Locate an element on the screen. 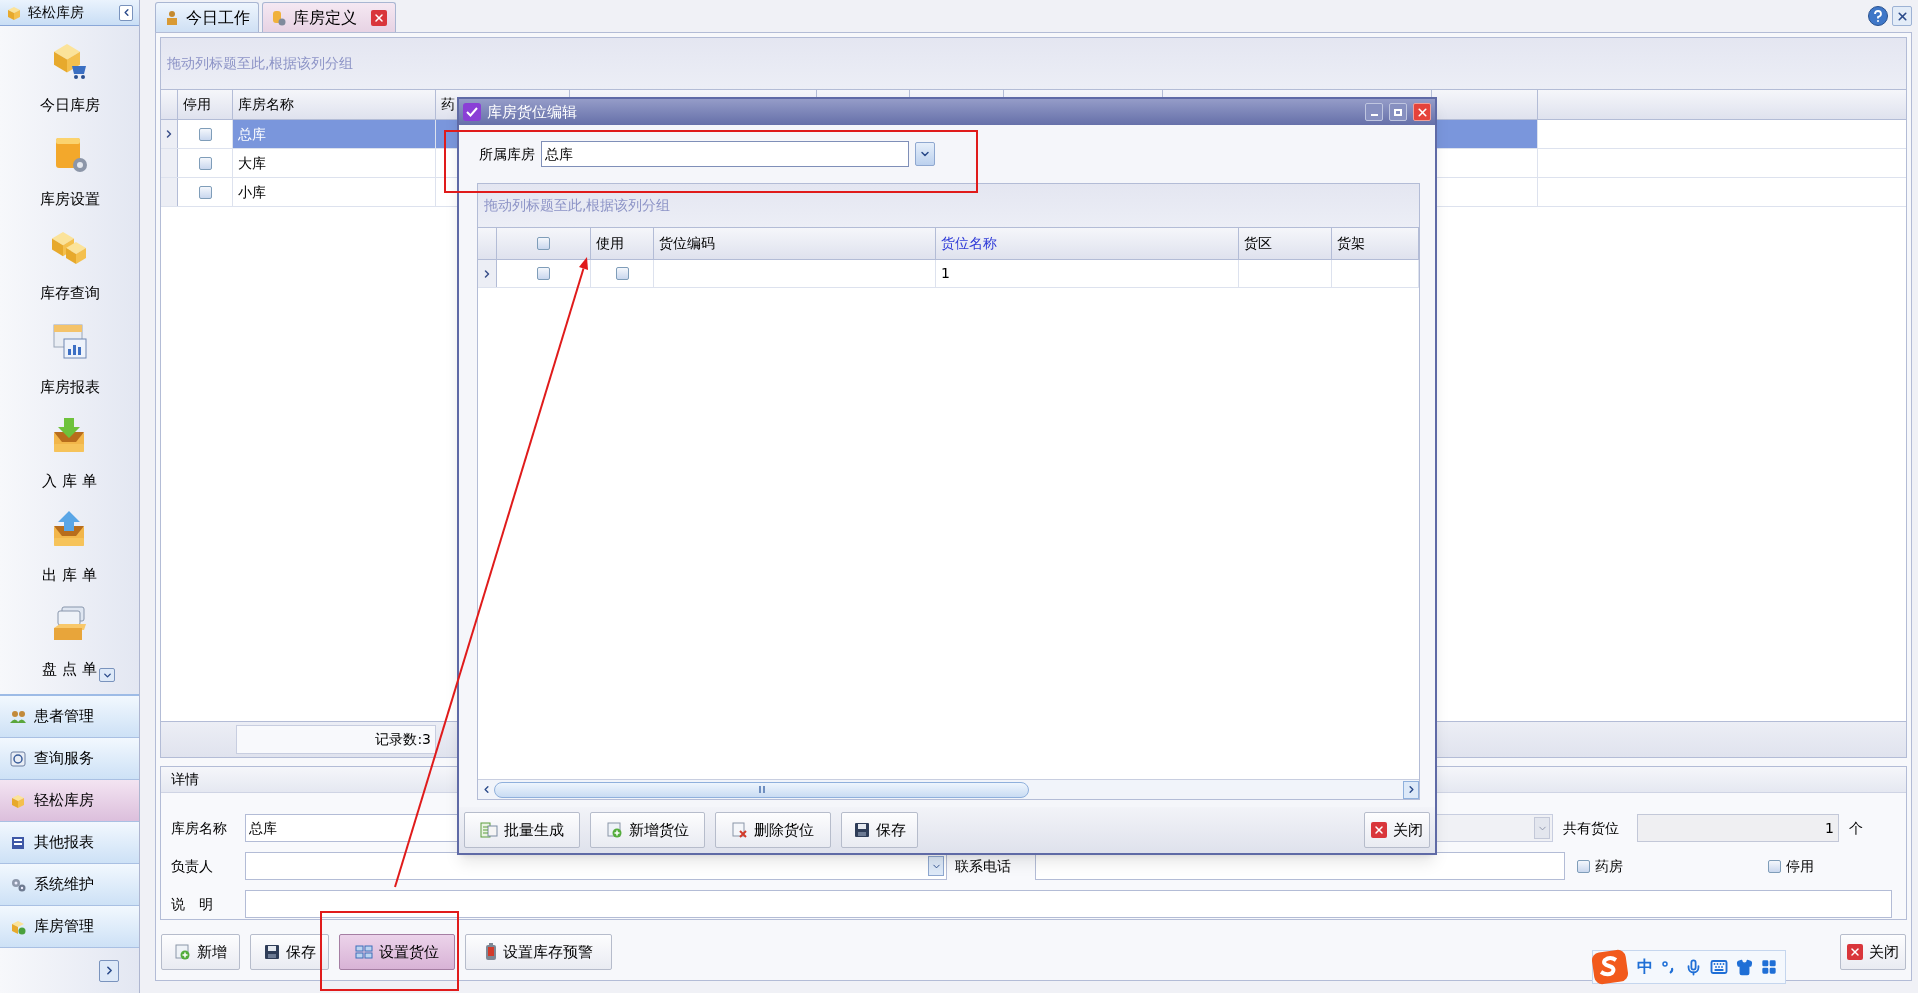  column-header: 库房名称 is located at coordinates (334, 104).